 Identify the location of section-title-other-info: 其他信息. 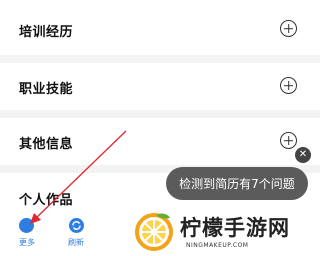
(46, 144).